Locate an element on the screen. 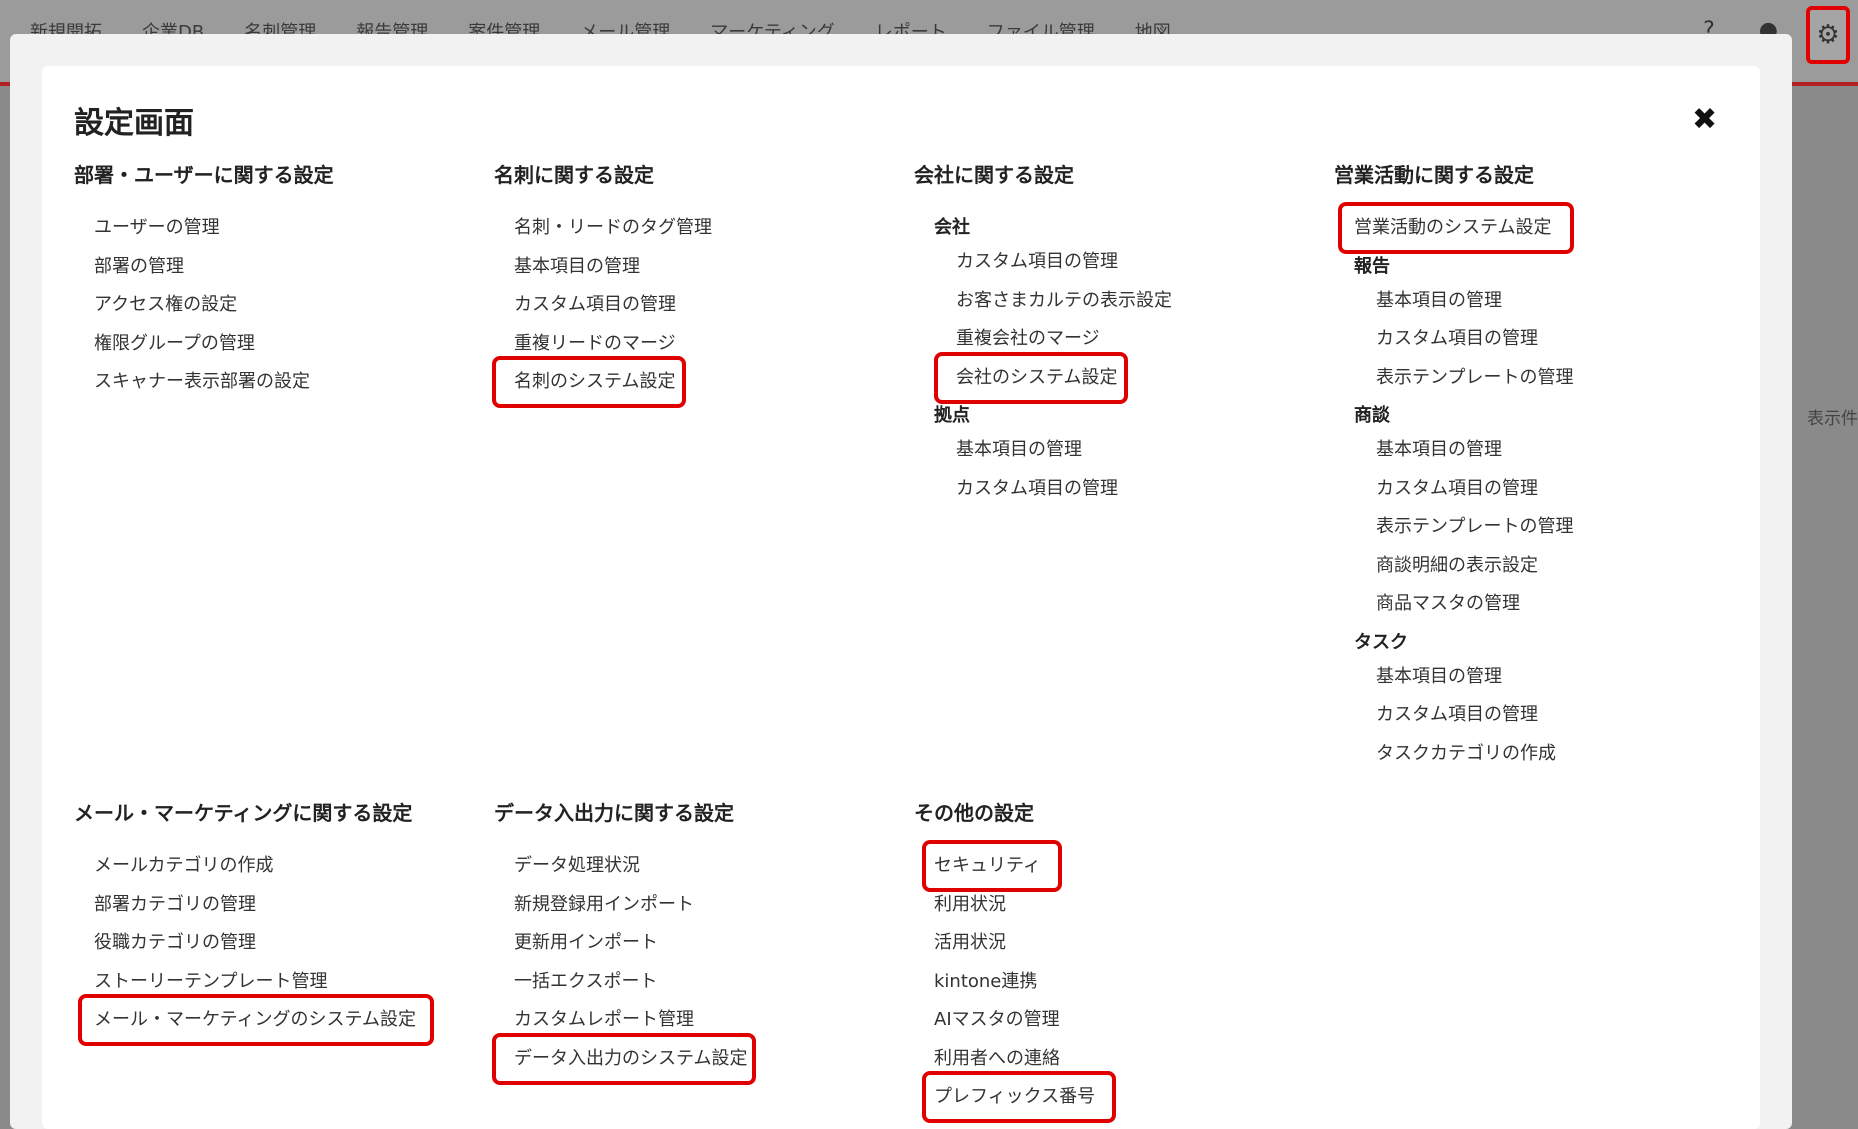 The width and height of the screenshot is (1858, 1129). settings-link: 一括エクスポート is located at coordinates (620, 989).